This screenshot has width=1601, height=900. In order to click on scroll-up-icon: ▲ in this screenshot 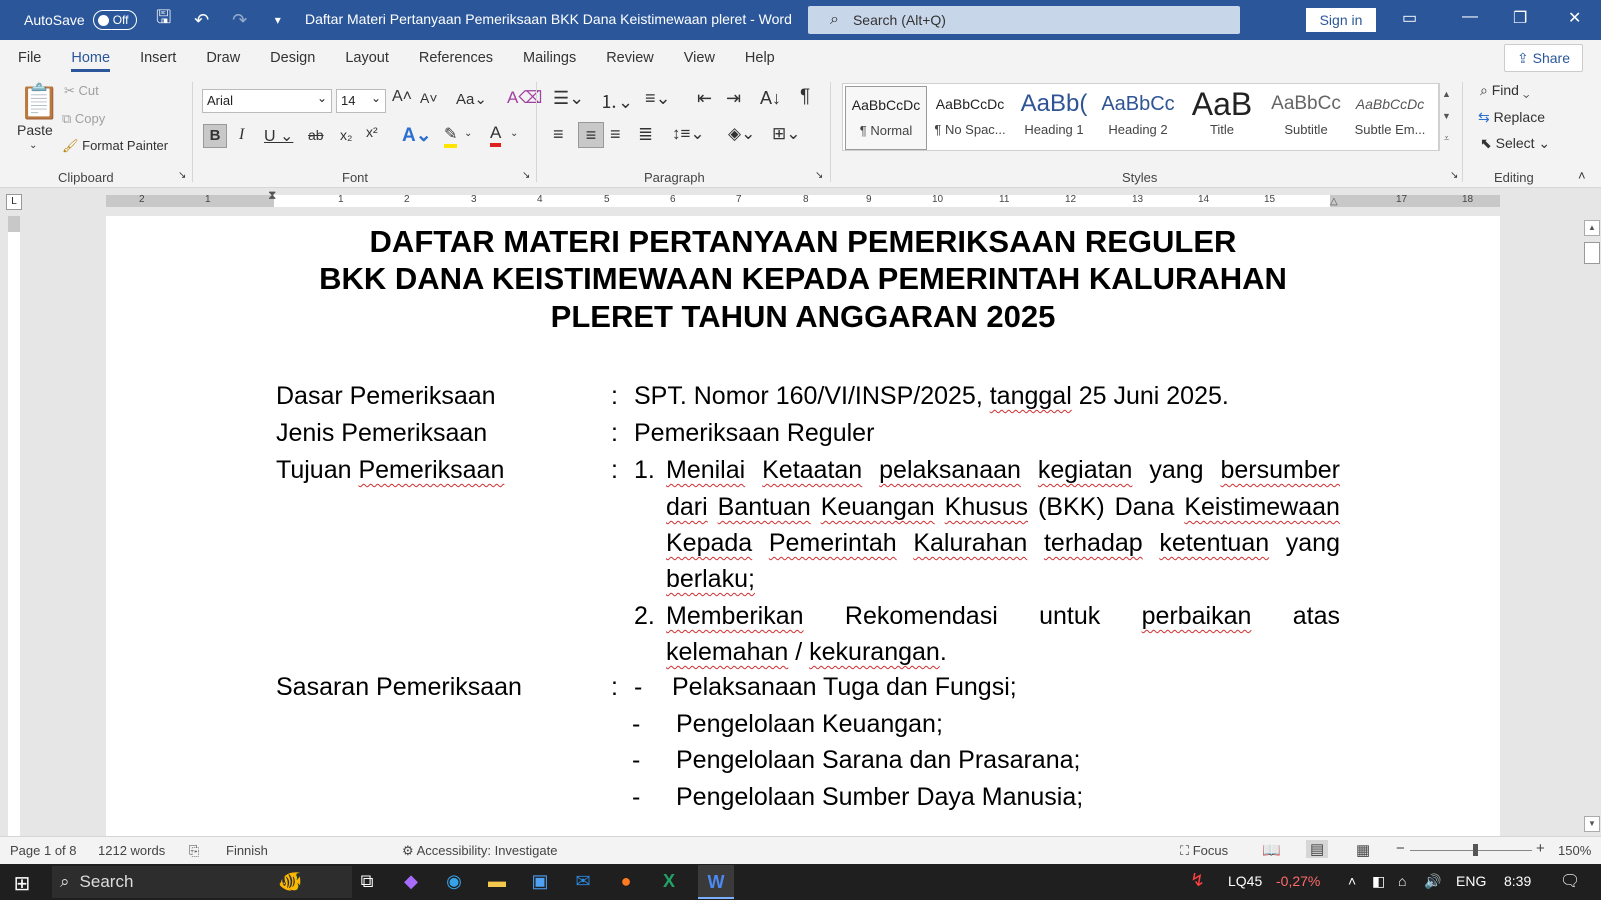, I will do `click(1592, 228)`.